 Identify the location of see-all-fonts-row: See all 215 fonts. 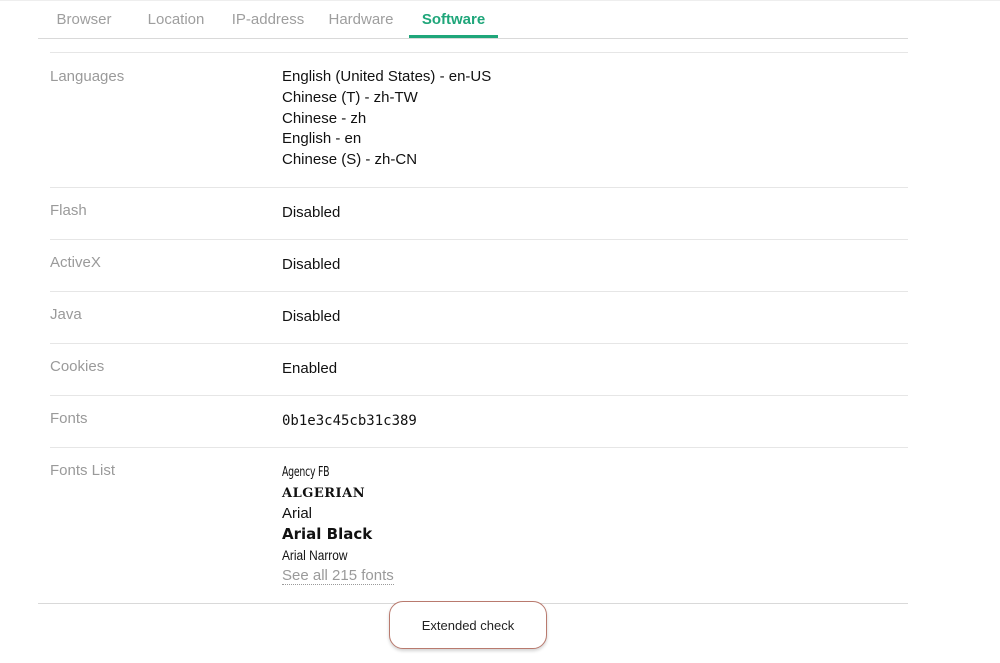
(338, 576).